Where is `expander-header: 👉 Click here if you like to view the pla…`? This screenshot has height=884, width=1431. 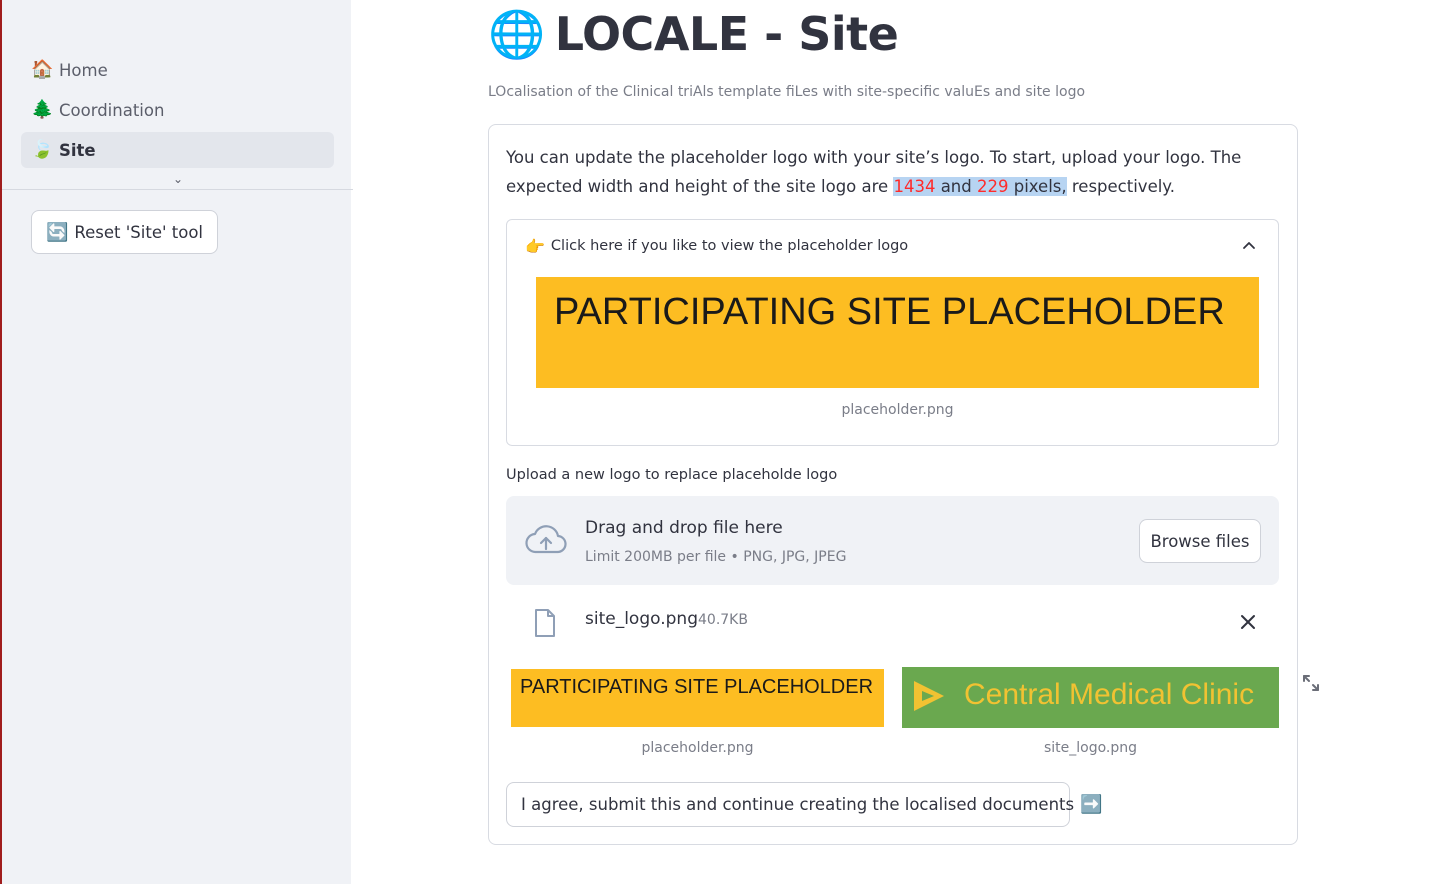 expander-header: 👉 Click here if you like to view the pla… is located at coordinates (892, 246).